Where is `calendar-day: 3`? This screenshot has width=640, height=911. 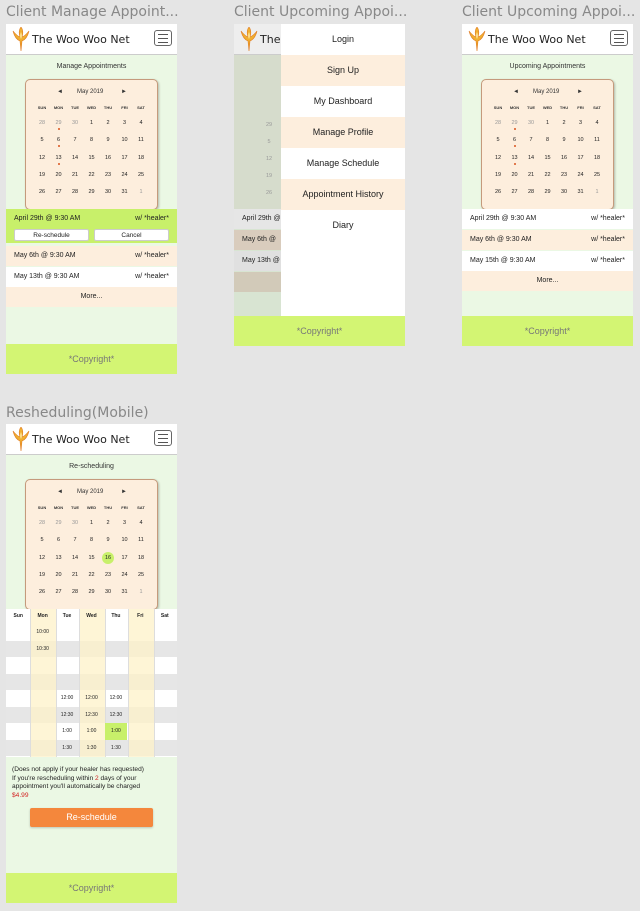
calendar-day: 3 is located at coordinates (125, 123).